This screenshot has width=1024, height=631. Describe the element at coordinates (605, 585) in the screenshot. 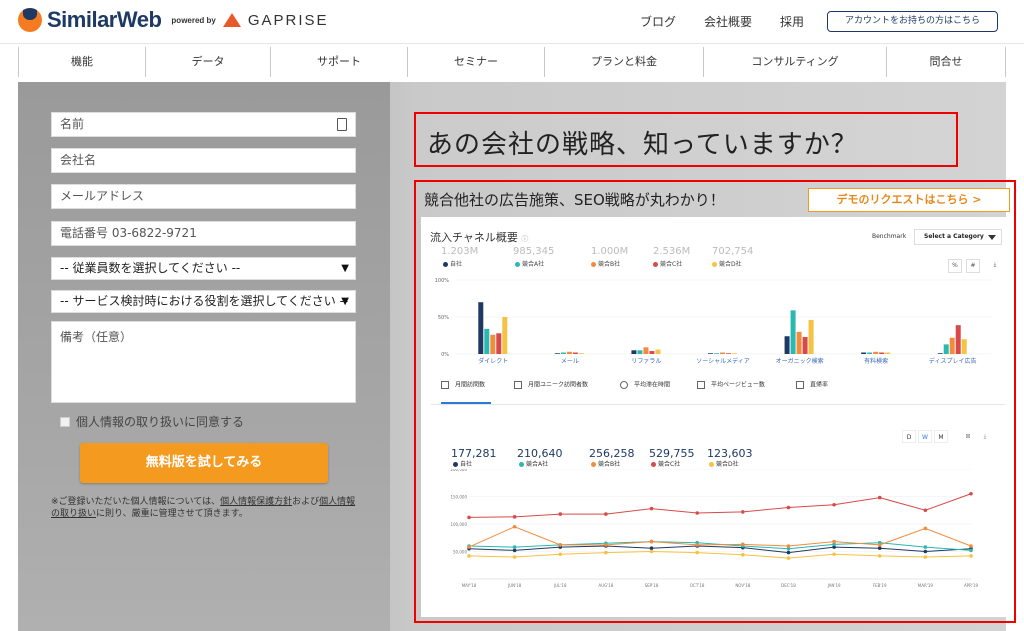

I see `line-x-tick-label: AUG'18` at that location.